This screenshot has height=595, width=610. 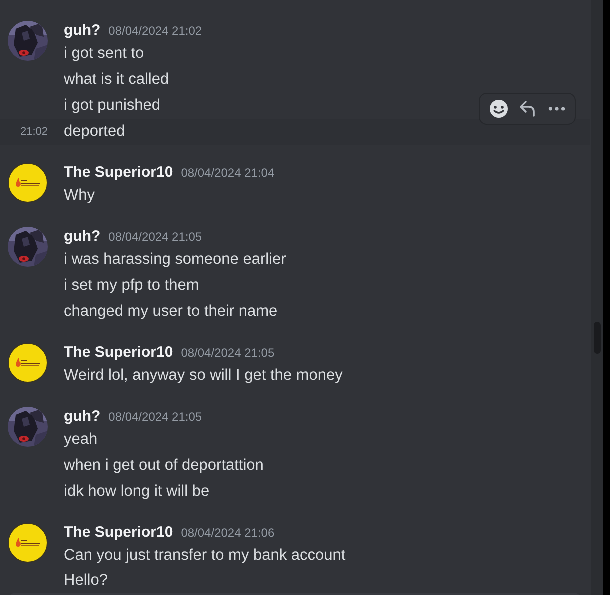 What do you see at coordinates (104, 54) in the screenshot?
I see `message-text: i got sent to` at bounding box center [104, 54].